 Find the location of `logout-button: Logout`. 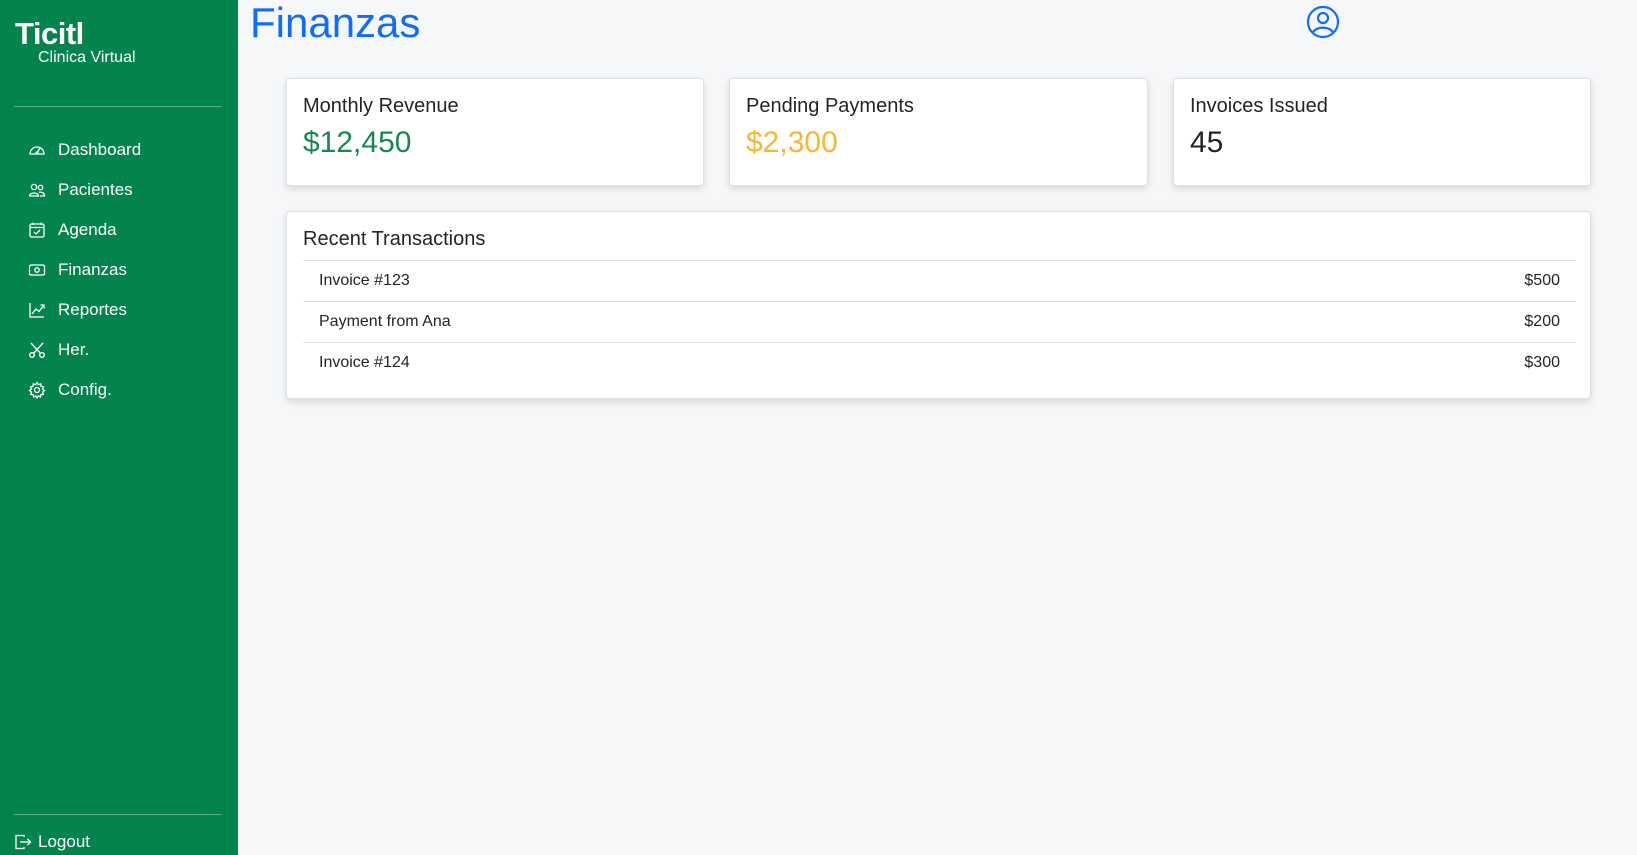

logout-button: Logout is located at coordinates (52, 842).